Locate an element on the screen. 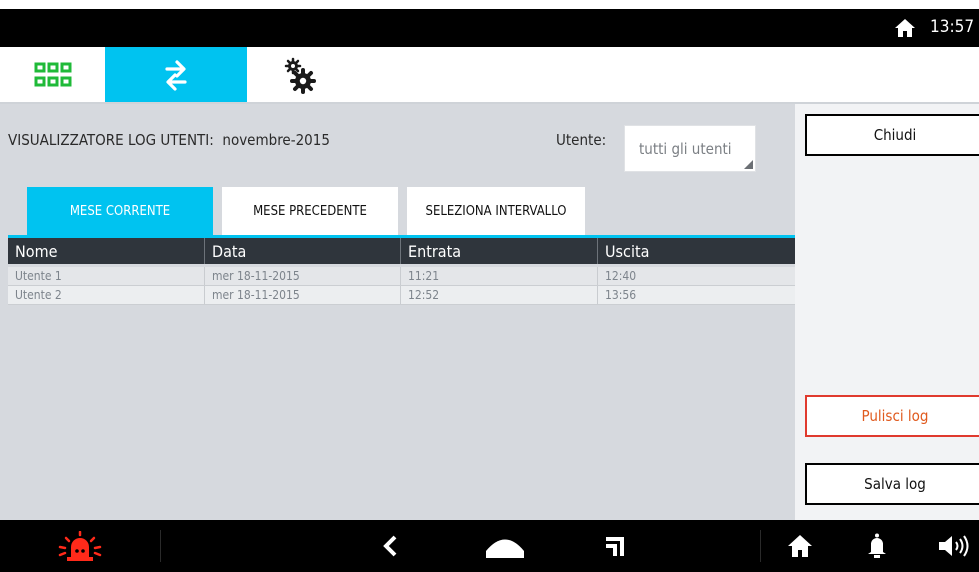 This screenshot has width=979, height=572. tab-select-range: SELEZIONA INTERVALLO is located at coordinates (496, 211).